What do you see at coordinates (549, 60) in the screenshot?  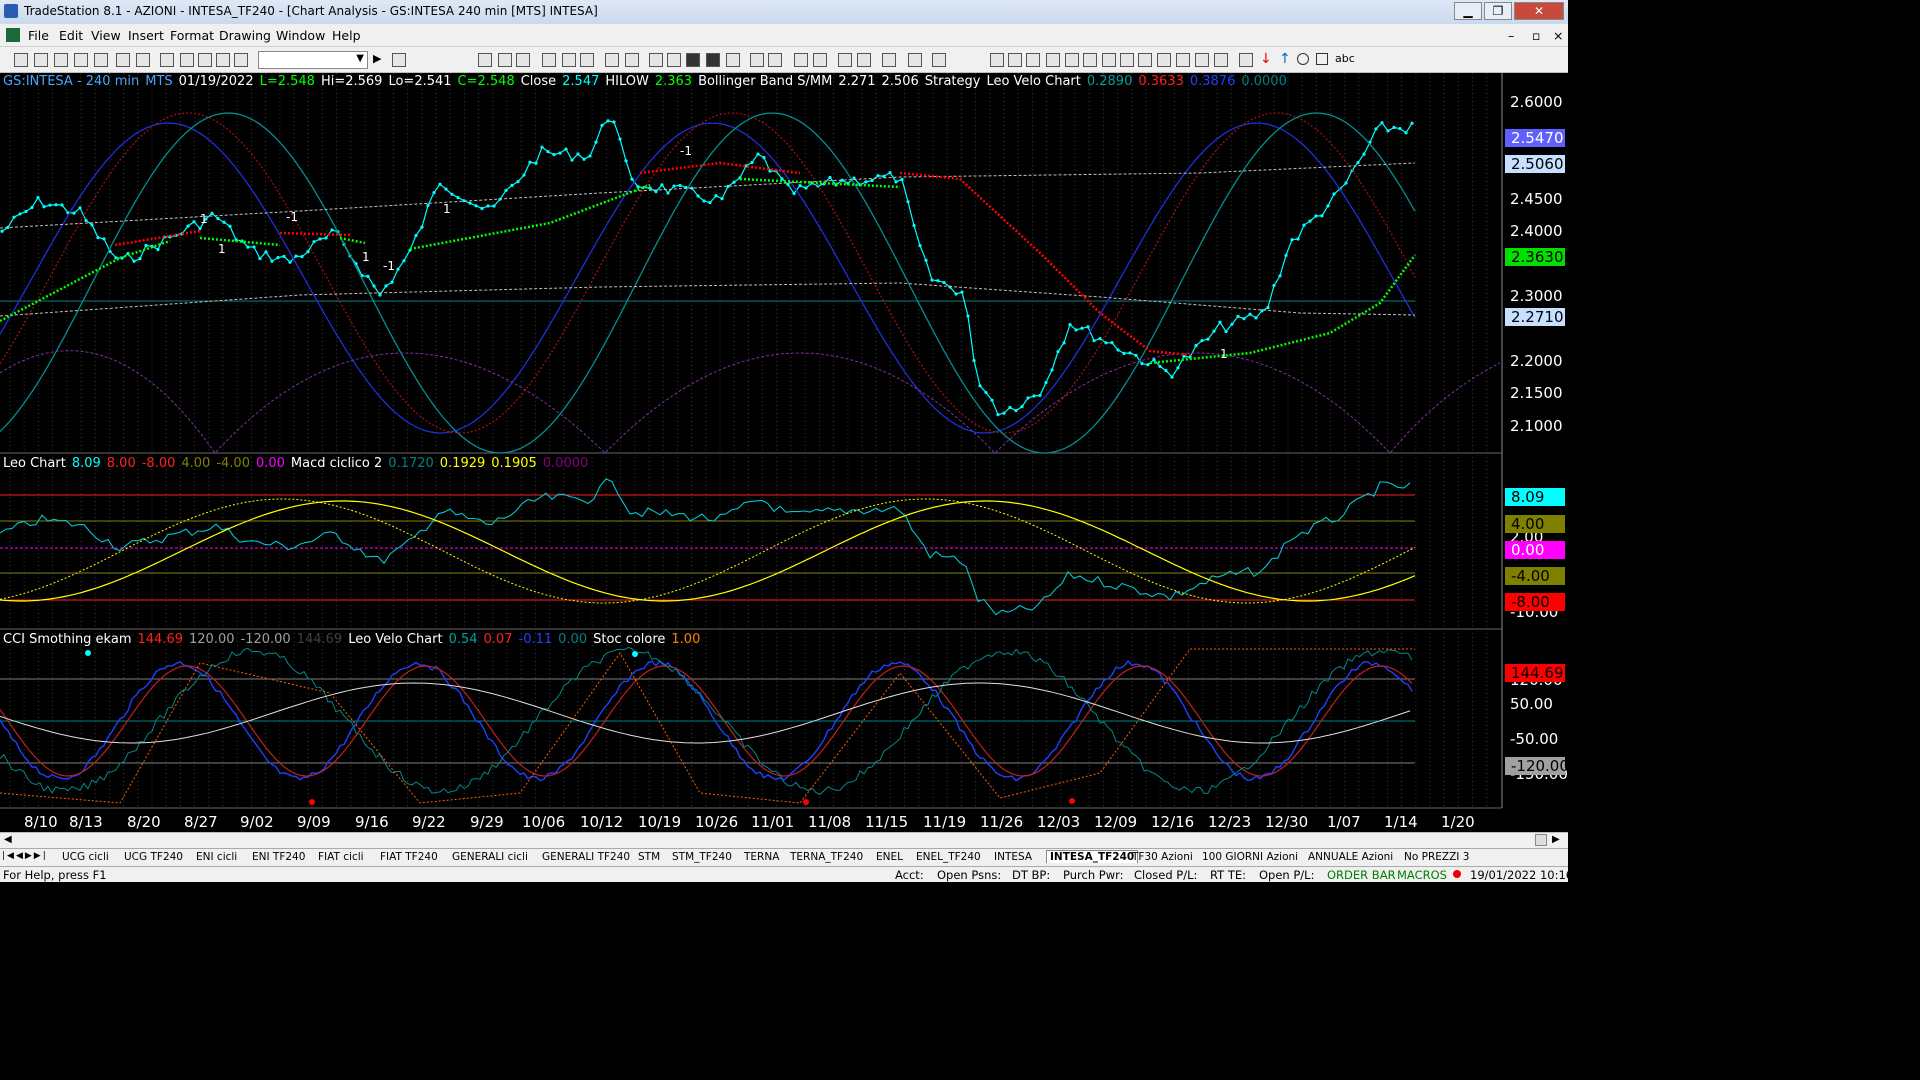 I see `indicator-icon` at bounding box center [549, 60].